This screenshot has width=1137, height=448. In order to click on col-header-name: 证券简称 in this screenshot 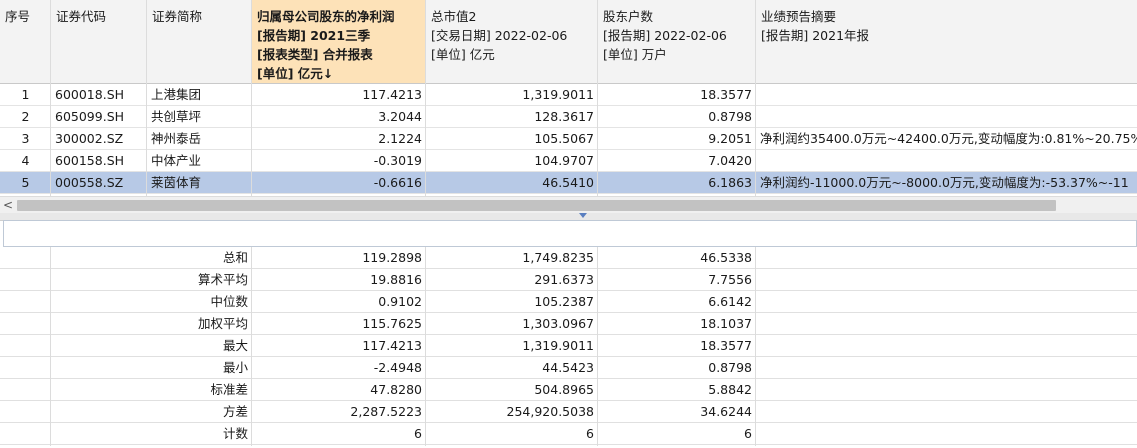, I will do `click(199, 41)`.